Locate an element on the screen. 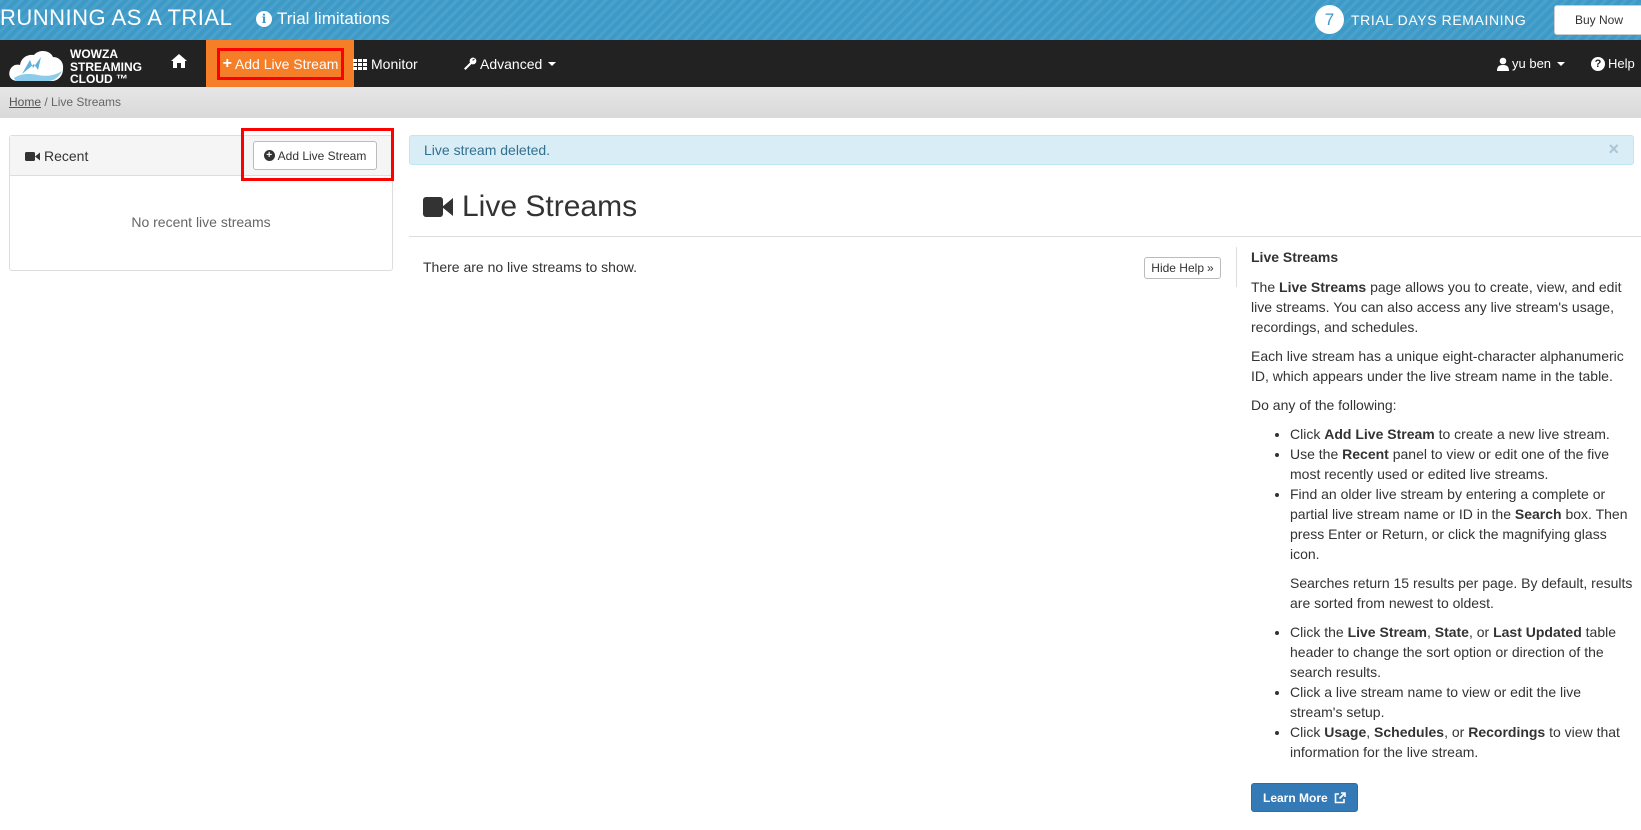 The height and width of the screenshot is (830, 1641). learn-more-button: Learn More is located at coordinates (1304, 797).